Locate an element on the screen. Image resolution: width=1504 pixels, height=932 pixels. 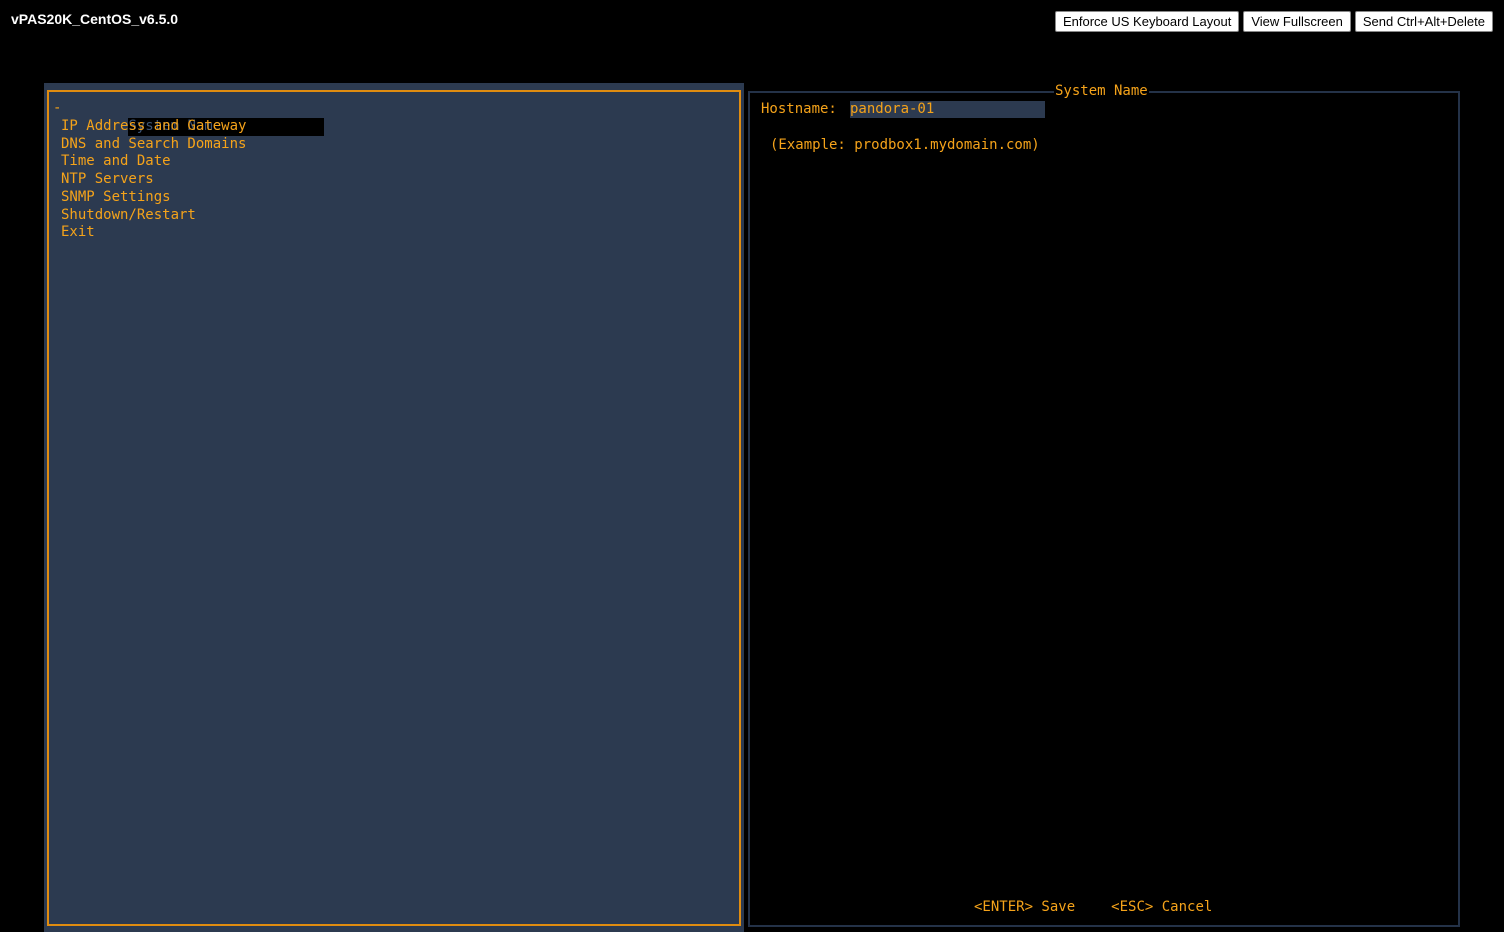
hostname-example: (Example: prodbox1.mydomain.com) is located at coordinates (905, 145).